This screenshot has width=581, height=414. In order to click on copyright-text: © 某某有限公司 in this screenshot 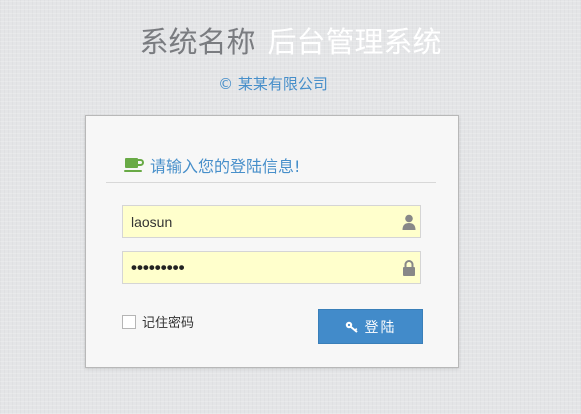, I will do `click(273, 84)`.